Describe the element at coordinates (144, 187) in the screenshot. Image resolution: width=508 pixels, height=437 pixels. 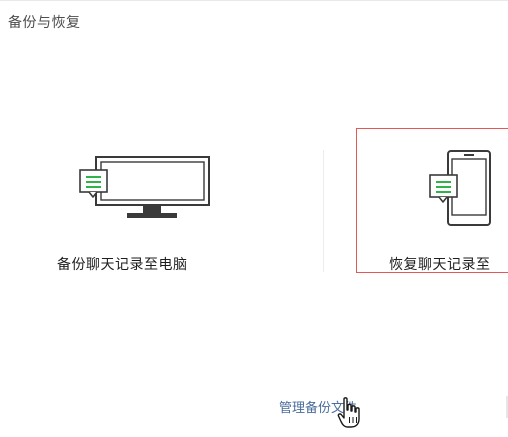
I see `monitor-chat-icon` at that location.